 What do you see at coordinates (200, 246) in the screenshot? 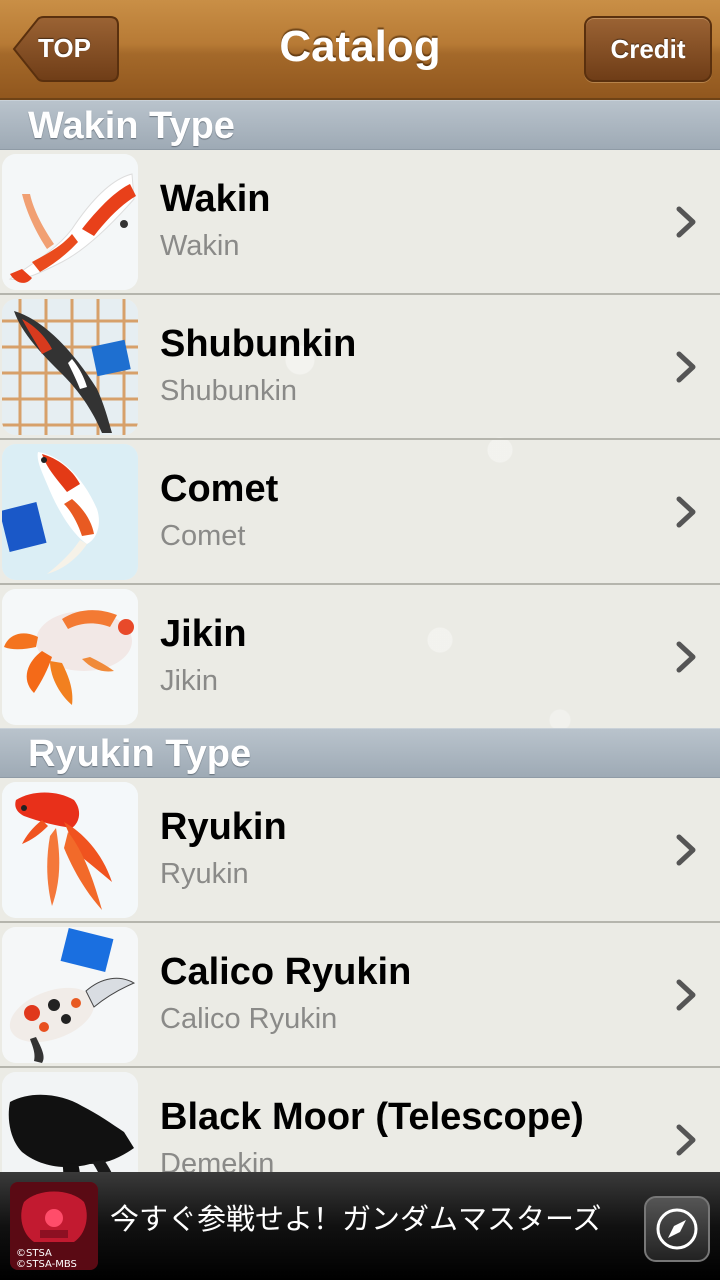
I see `item-subtitle: Wakin` at bounding box center [200, 246].